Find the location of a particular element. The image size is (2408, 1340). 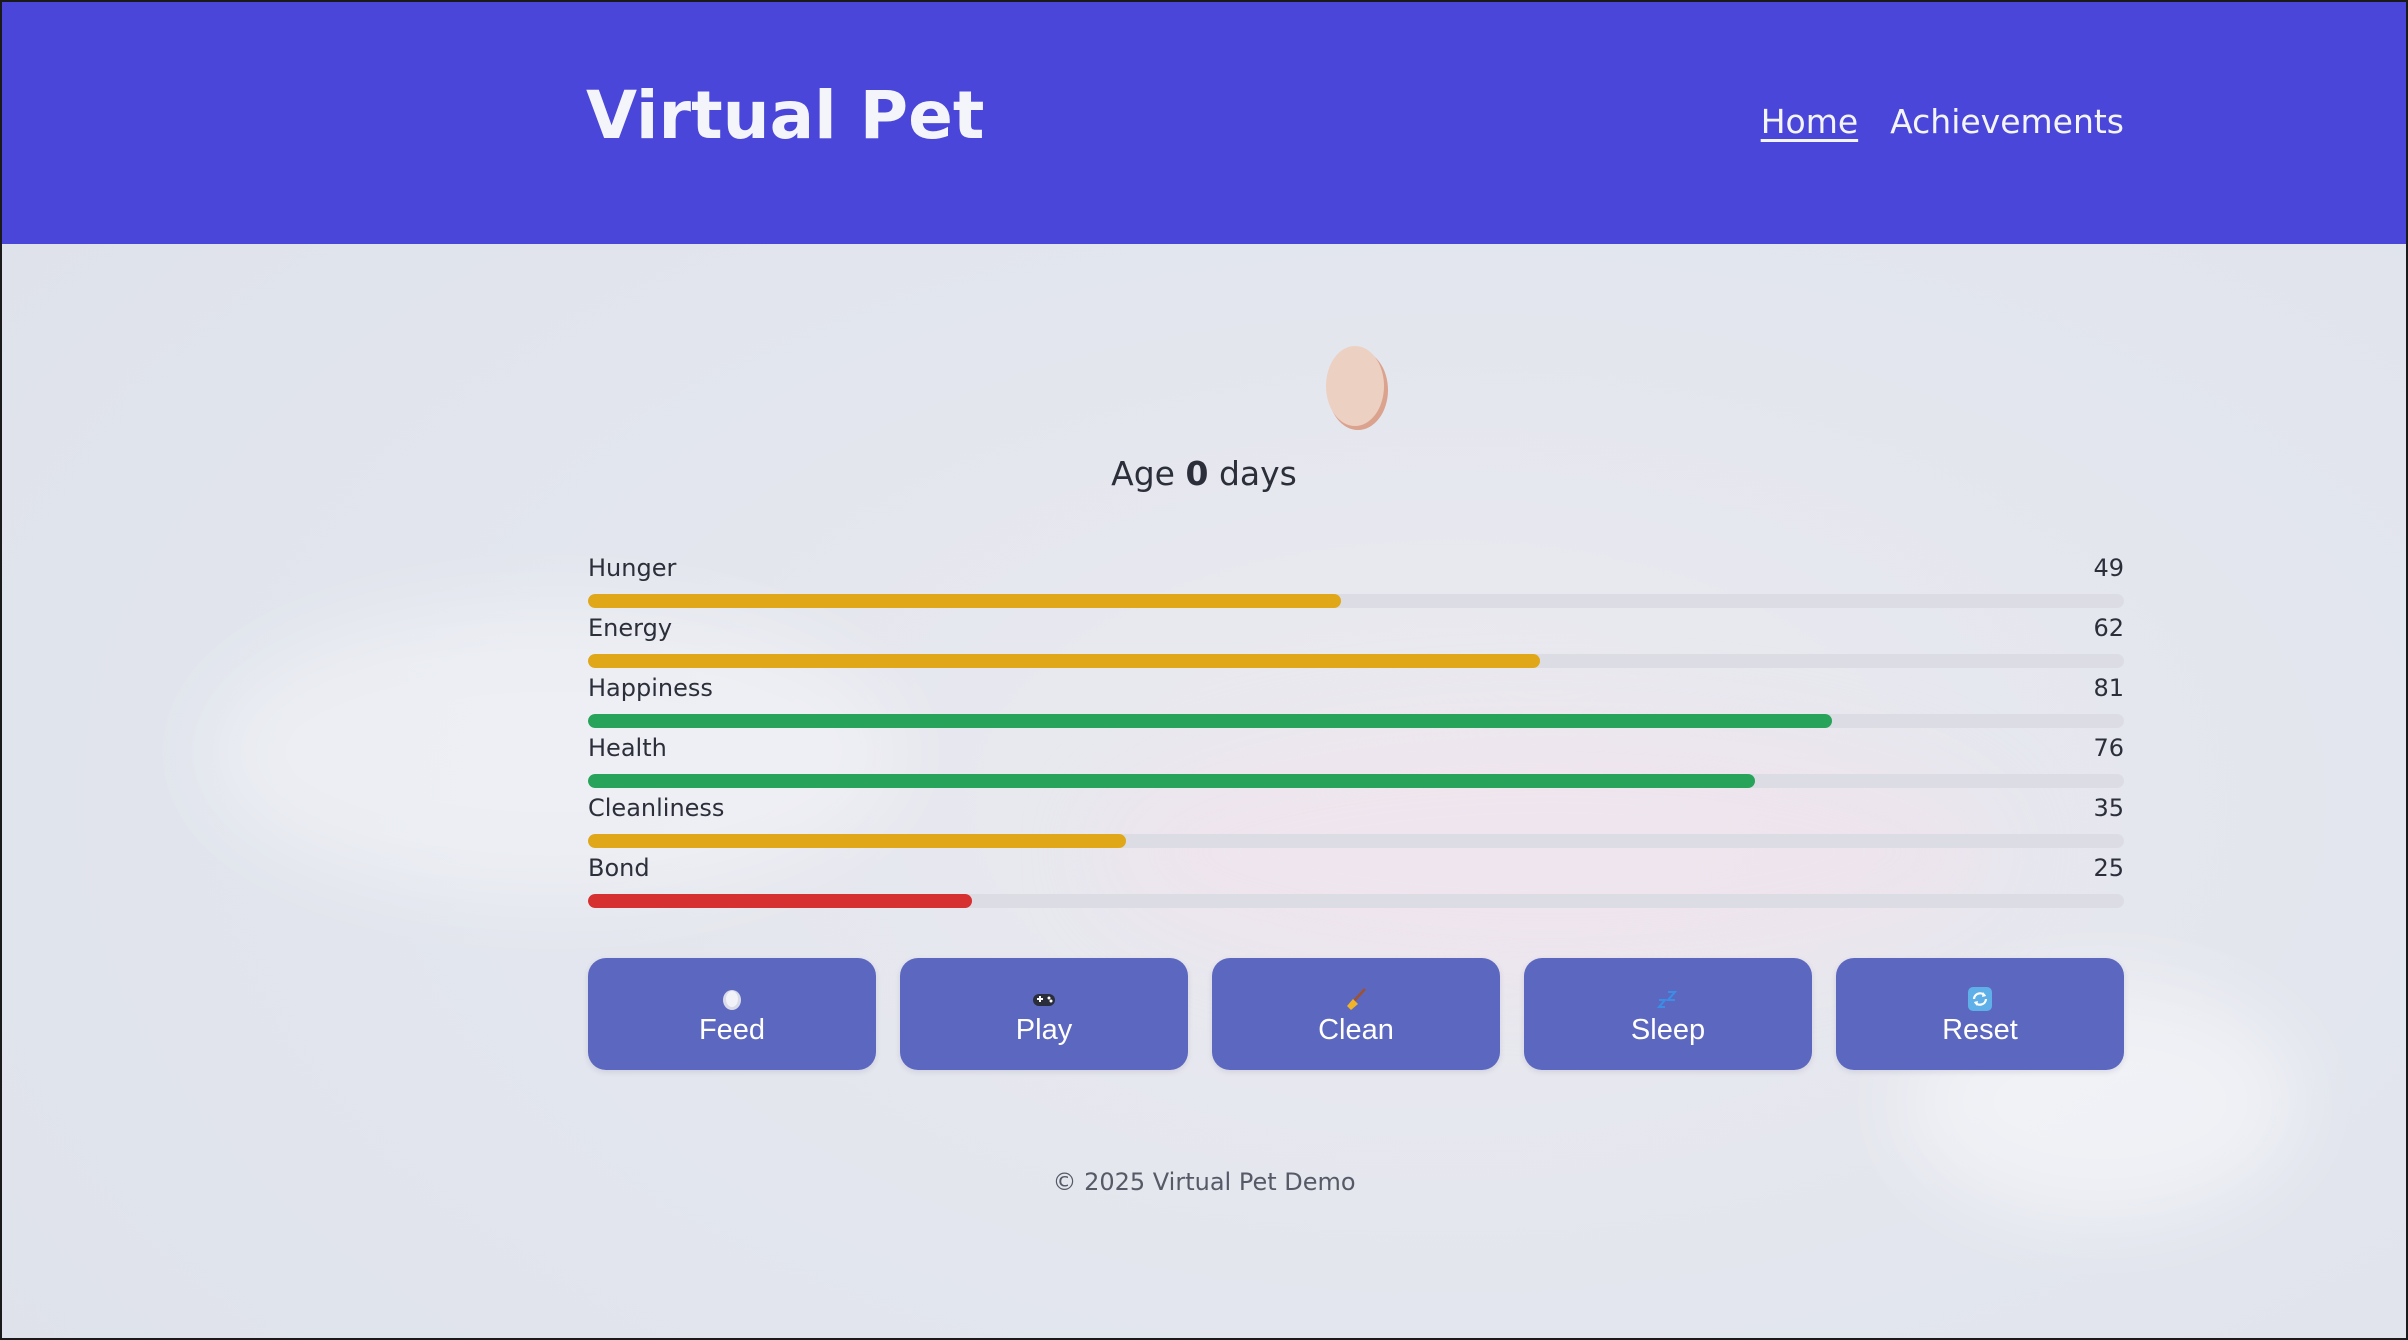

stat-hunger: Hunger 49 is located at coordinates (1356, 580).